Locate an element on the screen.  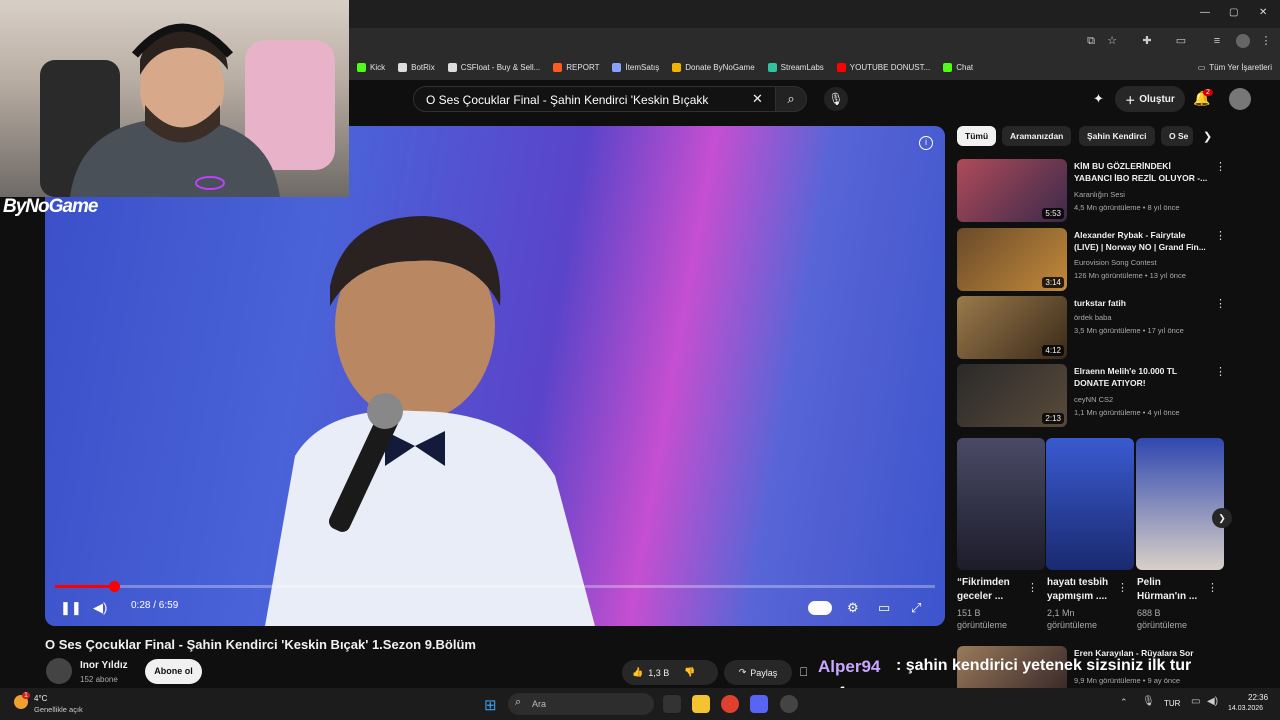
rec-thumbnail: 2:13 is located at coordinates (1012, 395).